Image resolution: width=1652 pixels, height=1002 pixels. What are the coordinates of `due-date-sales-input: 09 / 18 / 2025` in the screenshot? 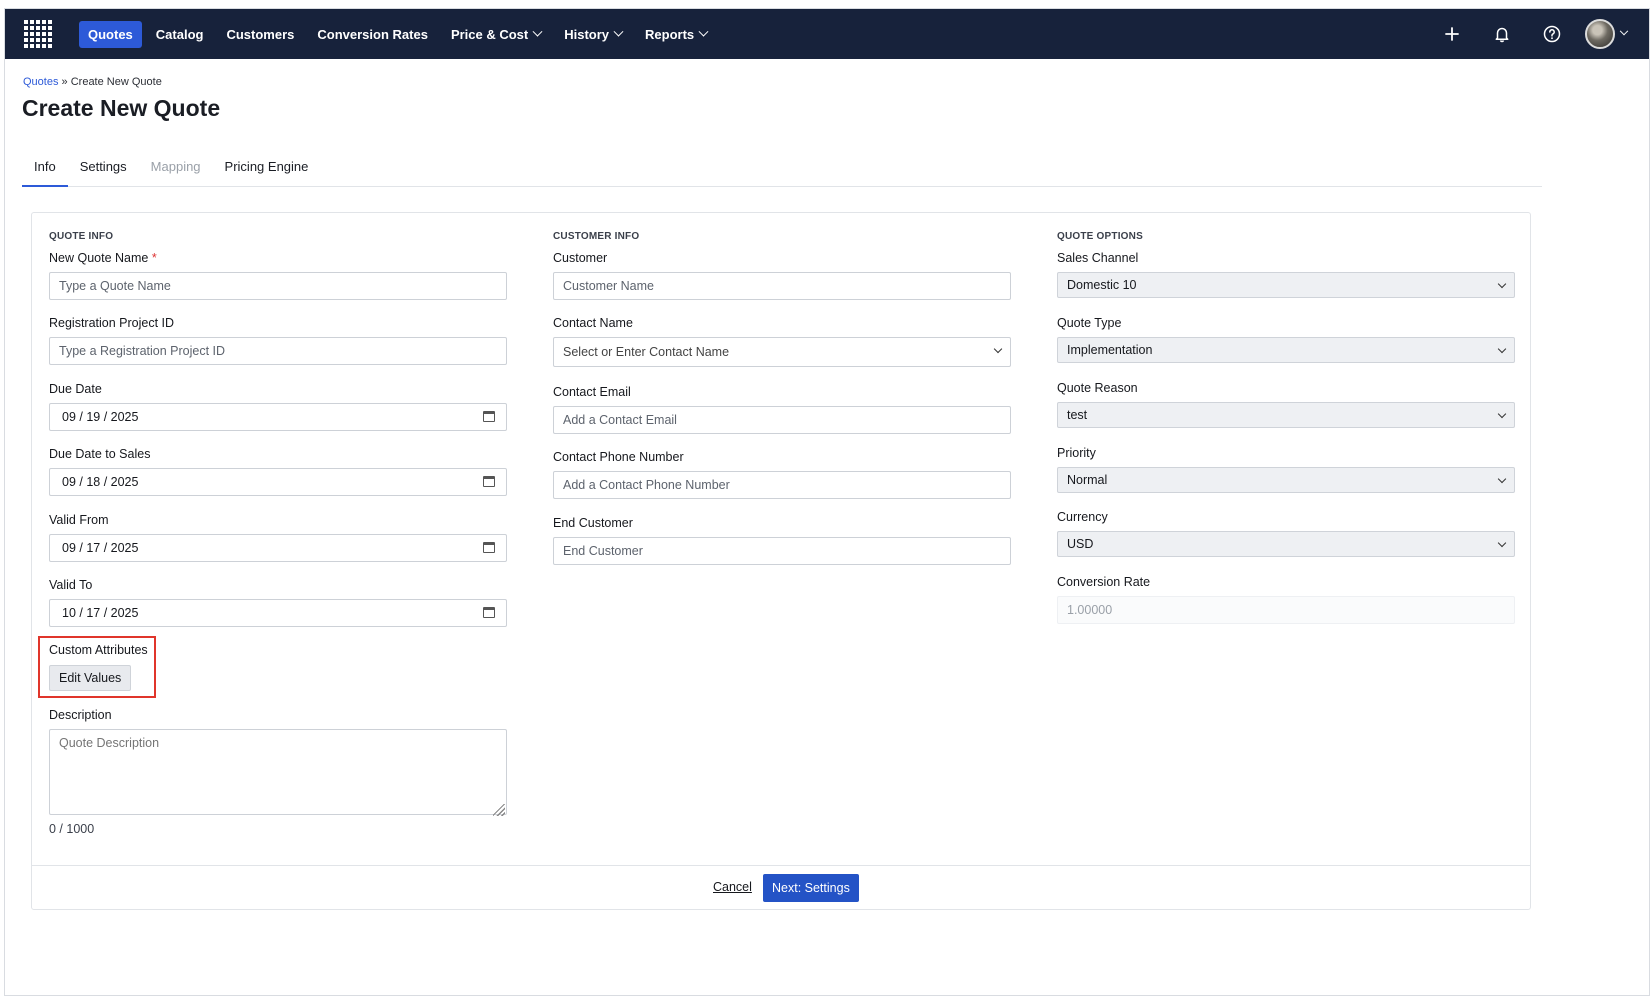 It's located at (278, 482).